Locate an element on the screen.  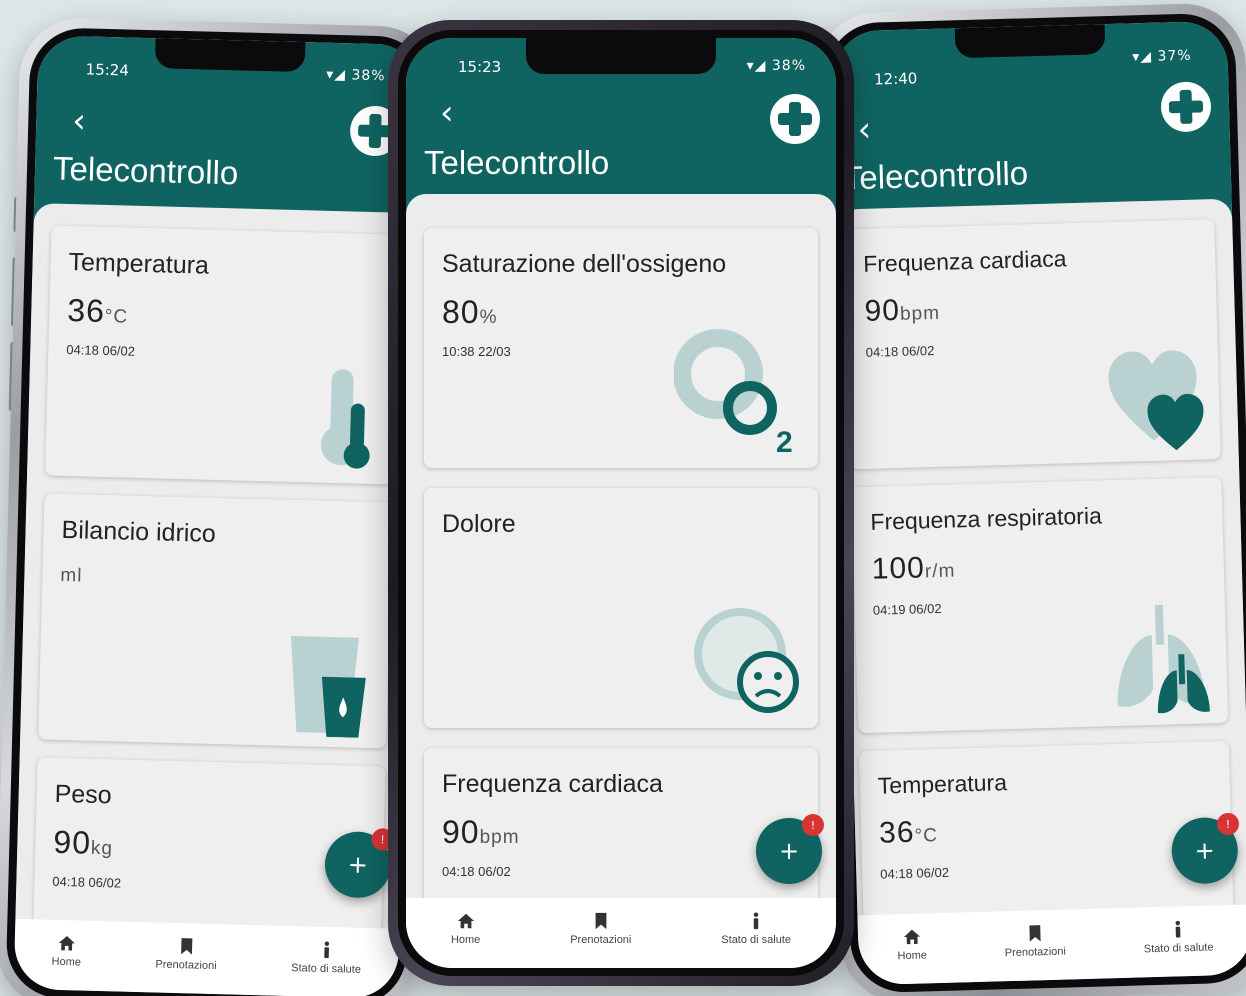
card-value: ml is located at coordinates (71, 575).